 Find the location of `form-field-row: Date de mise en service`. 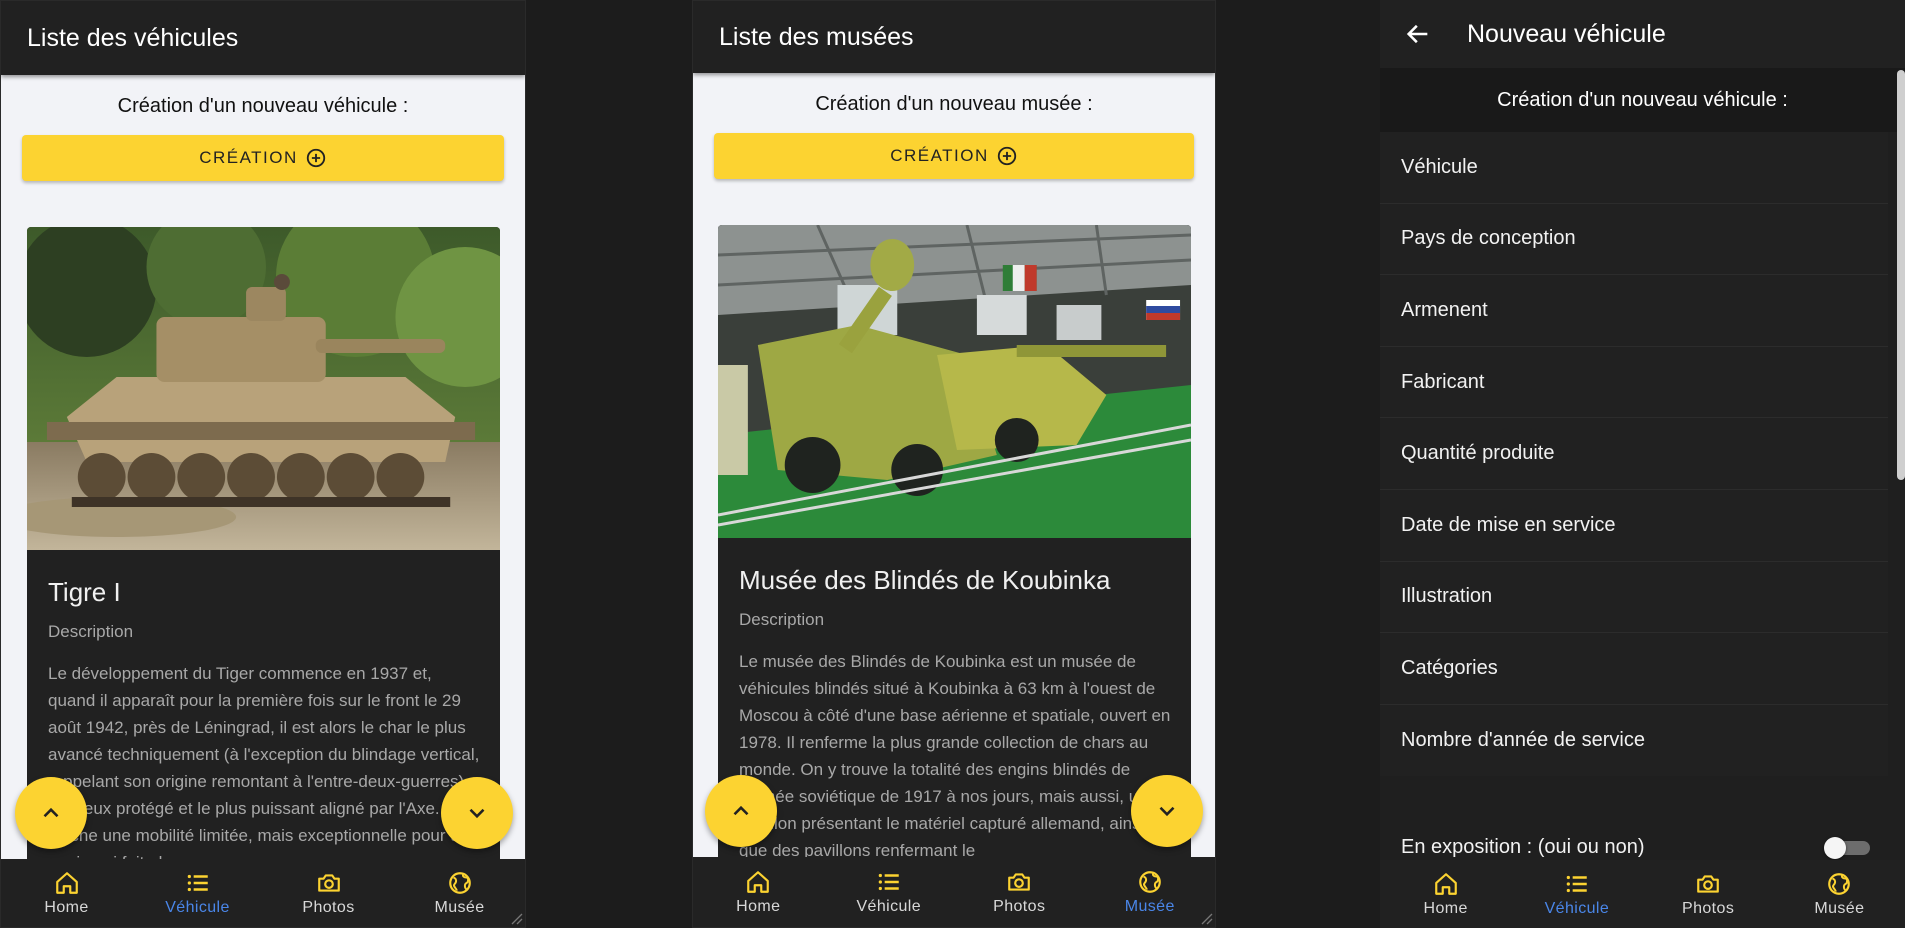

form-field-row: Date de mise en service is located at coordinates (1634, 526).